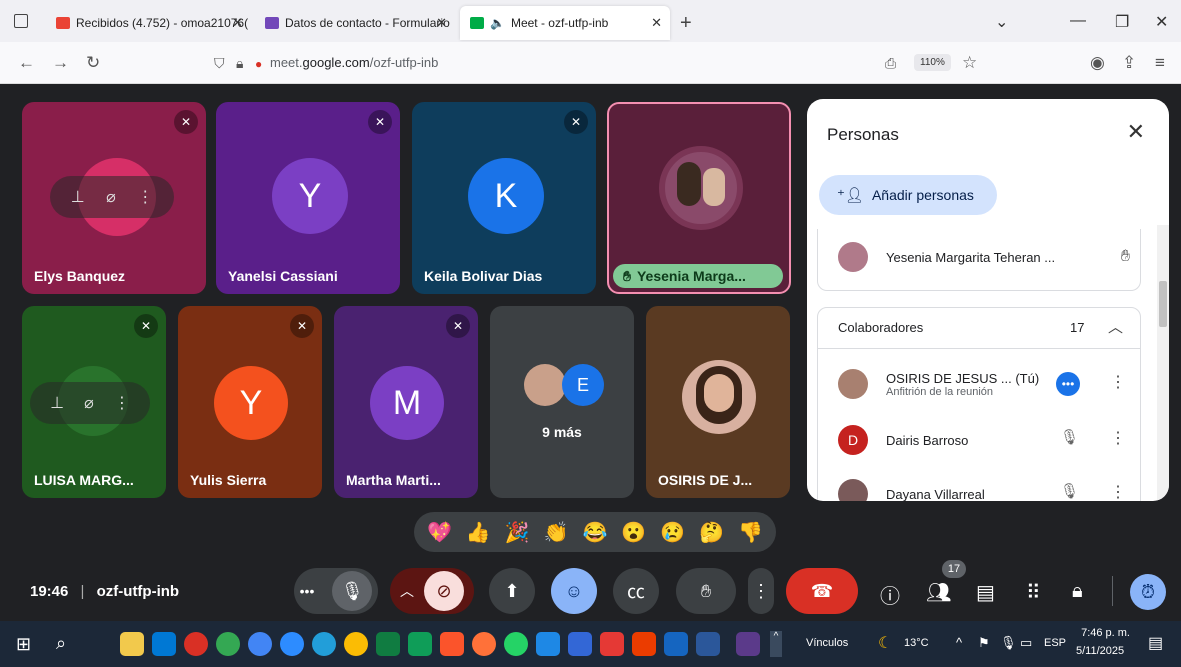 The image size is (1181, 667). What do you see at coordinates (969, 63) in the screenshot?
I see `bookmark-star-icon: ☆` at bounding box center [969, 63].